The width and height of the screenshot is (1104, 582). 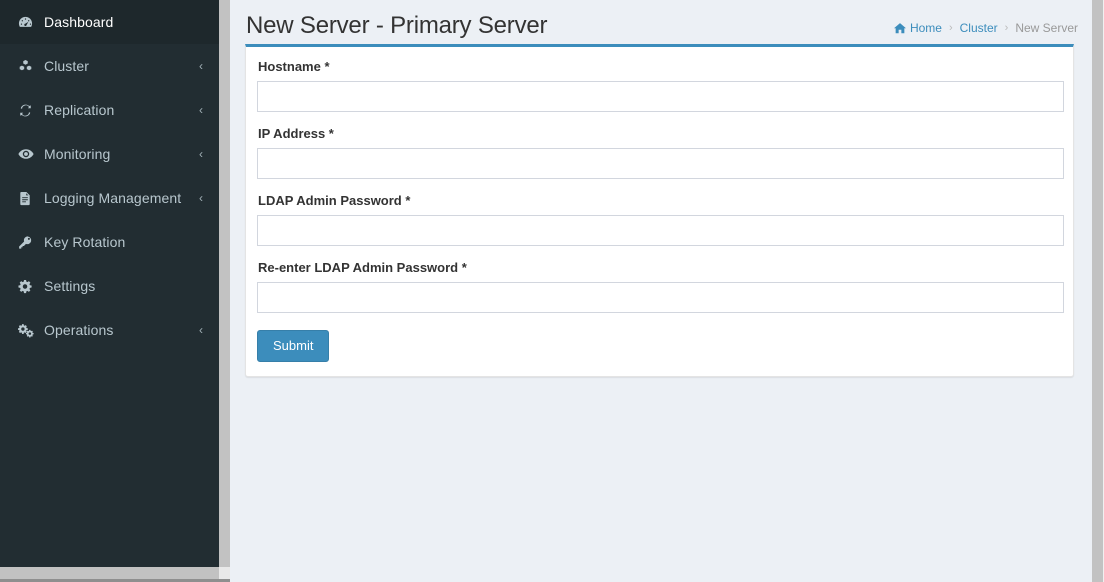 I want to click on sidebar-vertical-scrollbar, so click(x=224, y=283).